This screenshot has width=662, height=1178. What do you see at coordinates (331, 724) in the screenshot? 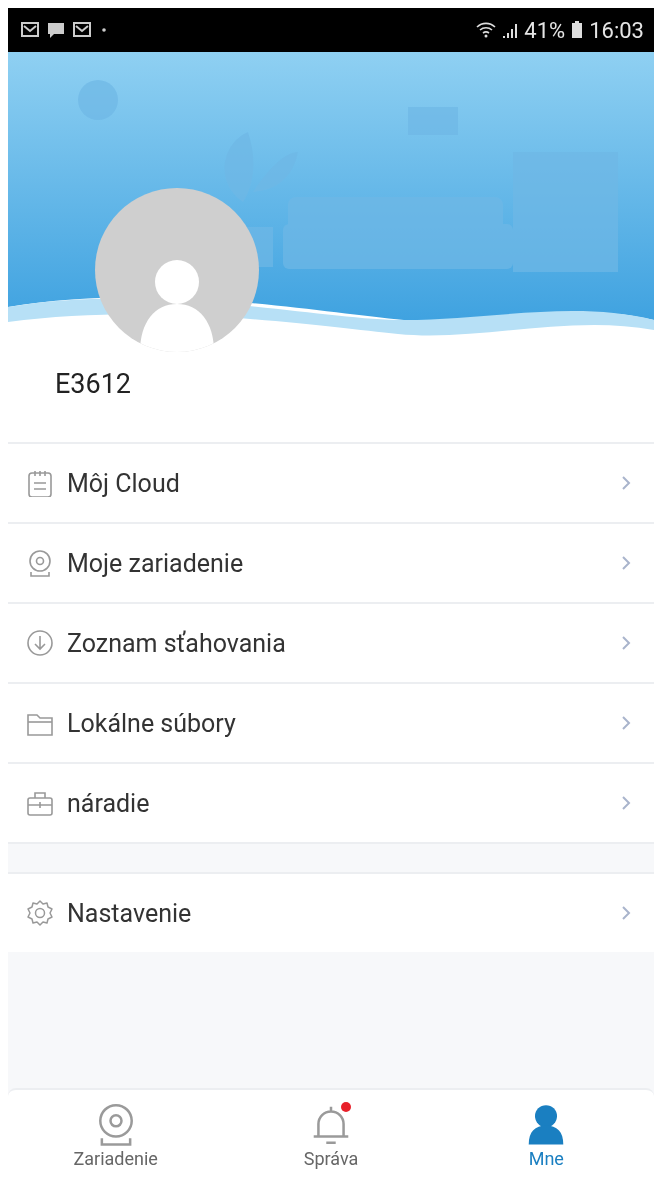
I see `menu-item: Lokálne súbory` at bounding box center [331, 724].